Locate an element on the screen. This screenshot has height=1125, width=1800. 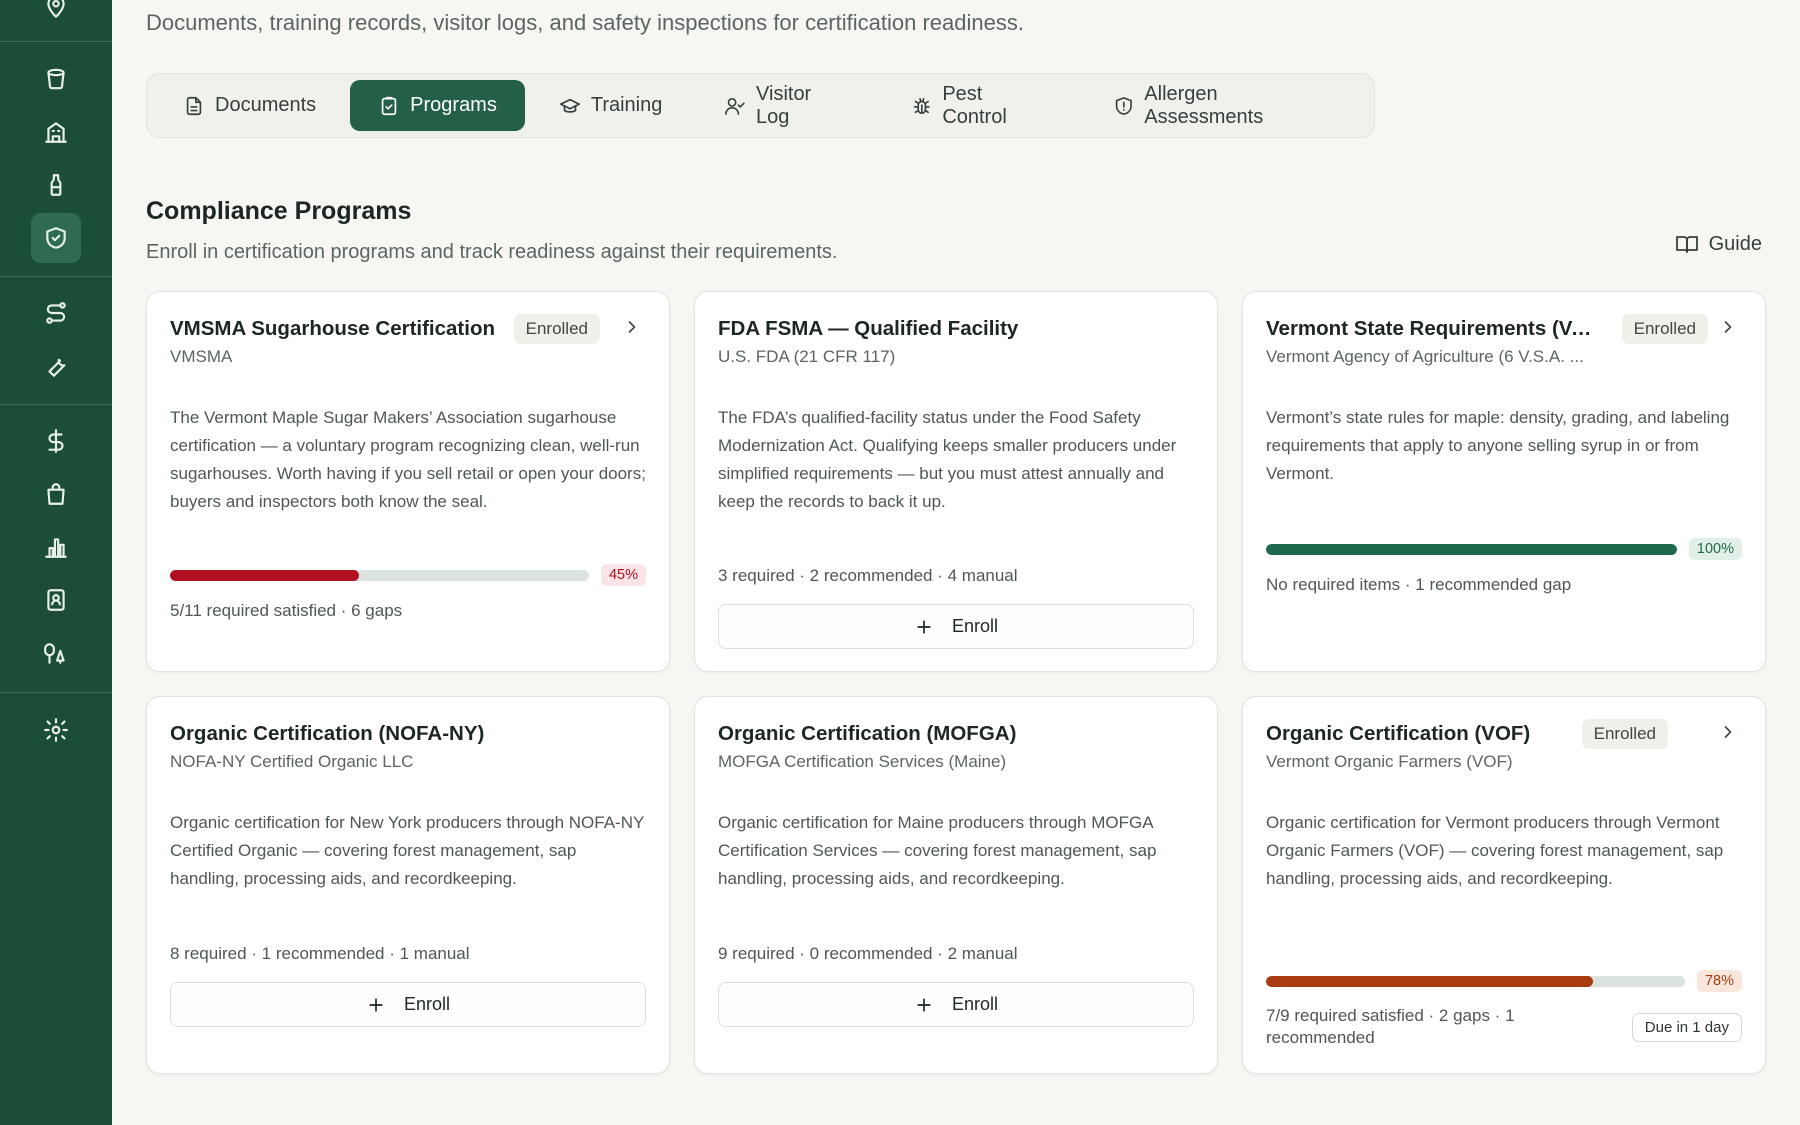
file-icon is located at coordinates (194, 105).